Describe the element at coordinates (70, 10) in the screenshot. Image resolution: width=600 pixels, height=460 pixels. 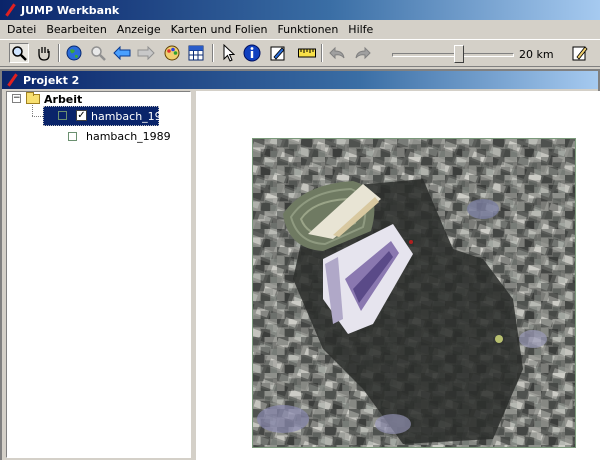
I see `window-title: JUMP Werkbank` at that location.